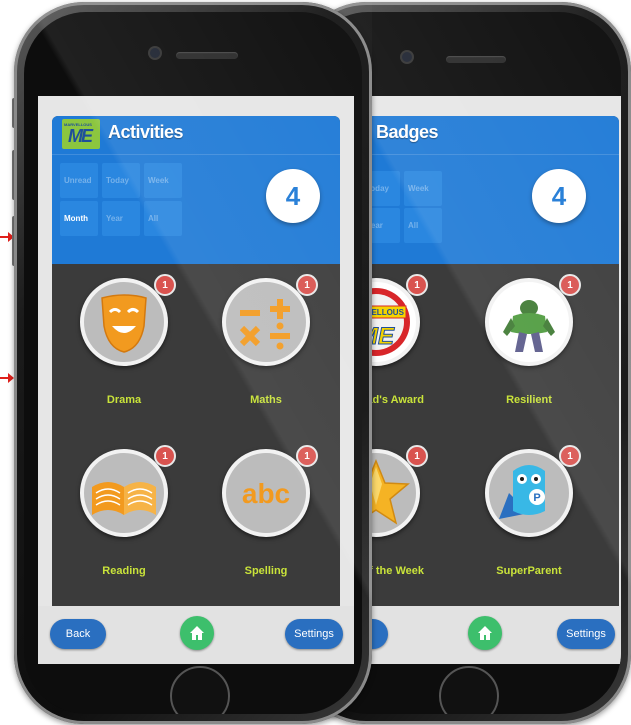  What do you see at coordinates (124, 498) in the screenshot?
I see `open-book-icon` at bounding box center [124, 498].